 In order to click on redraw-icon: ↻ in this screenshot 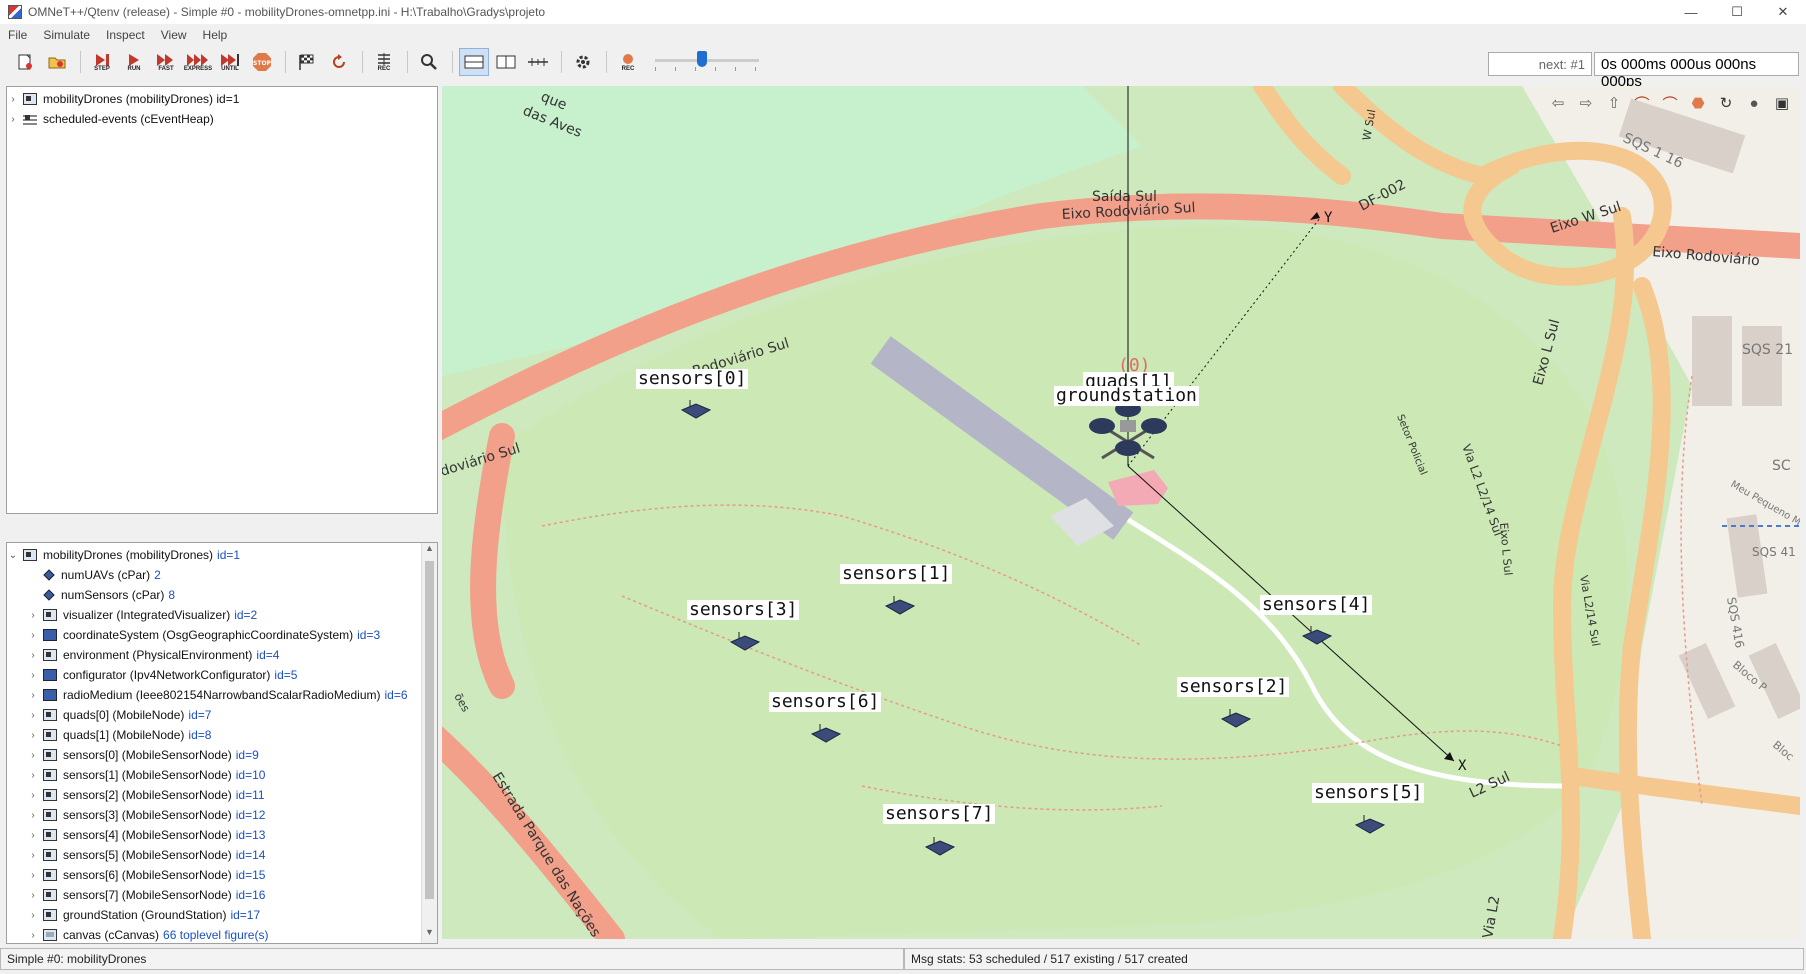, I will do `click(1726, 103)`.